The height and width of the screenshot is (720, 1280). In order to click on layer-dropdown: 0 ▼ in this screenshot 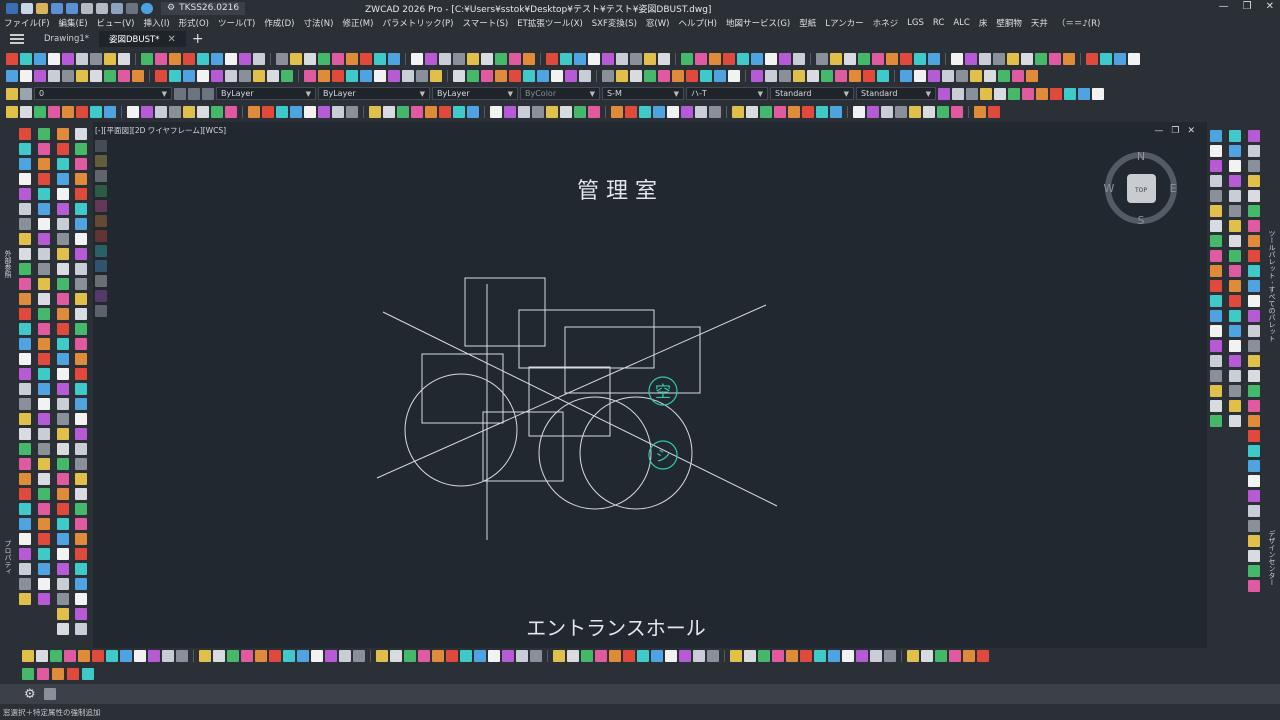, I will do `click(103, 93)`.